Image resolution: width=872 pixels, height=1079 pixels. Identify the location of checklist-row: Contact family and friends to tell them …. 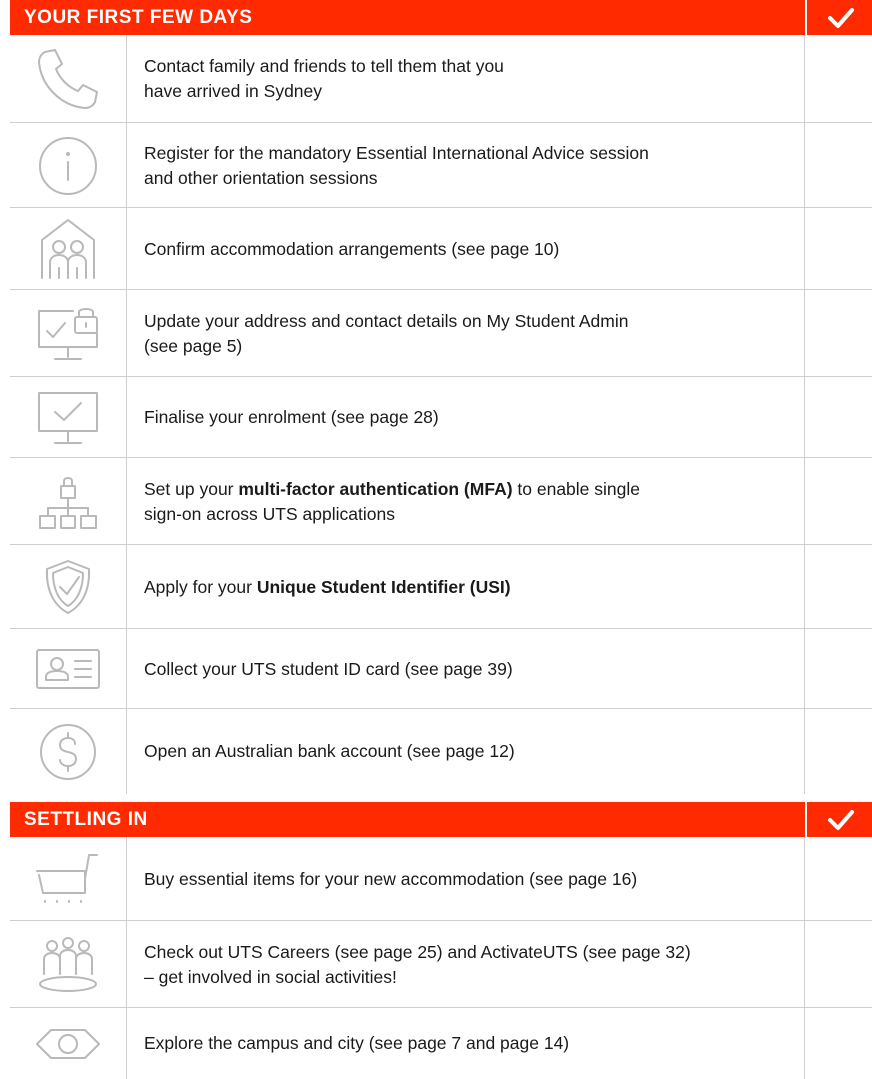
(441, 79).